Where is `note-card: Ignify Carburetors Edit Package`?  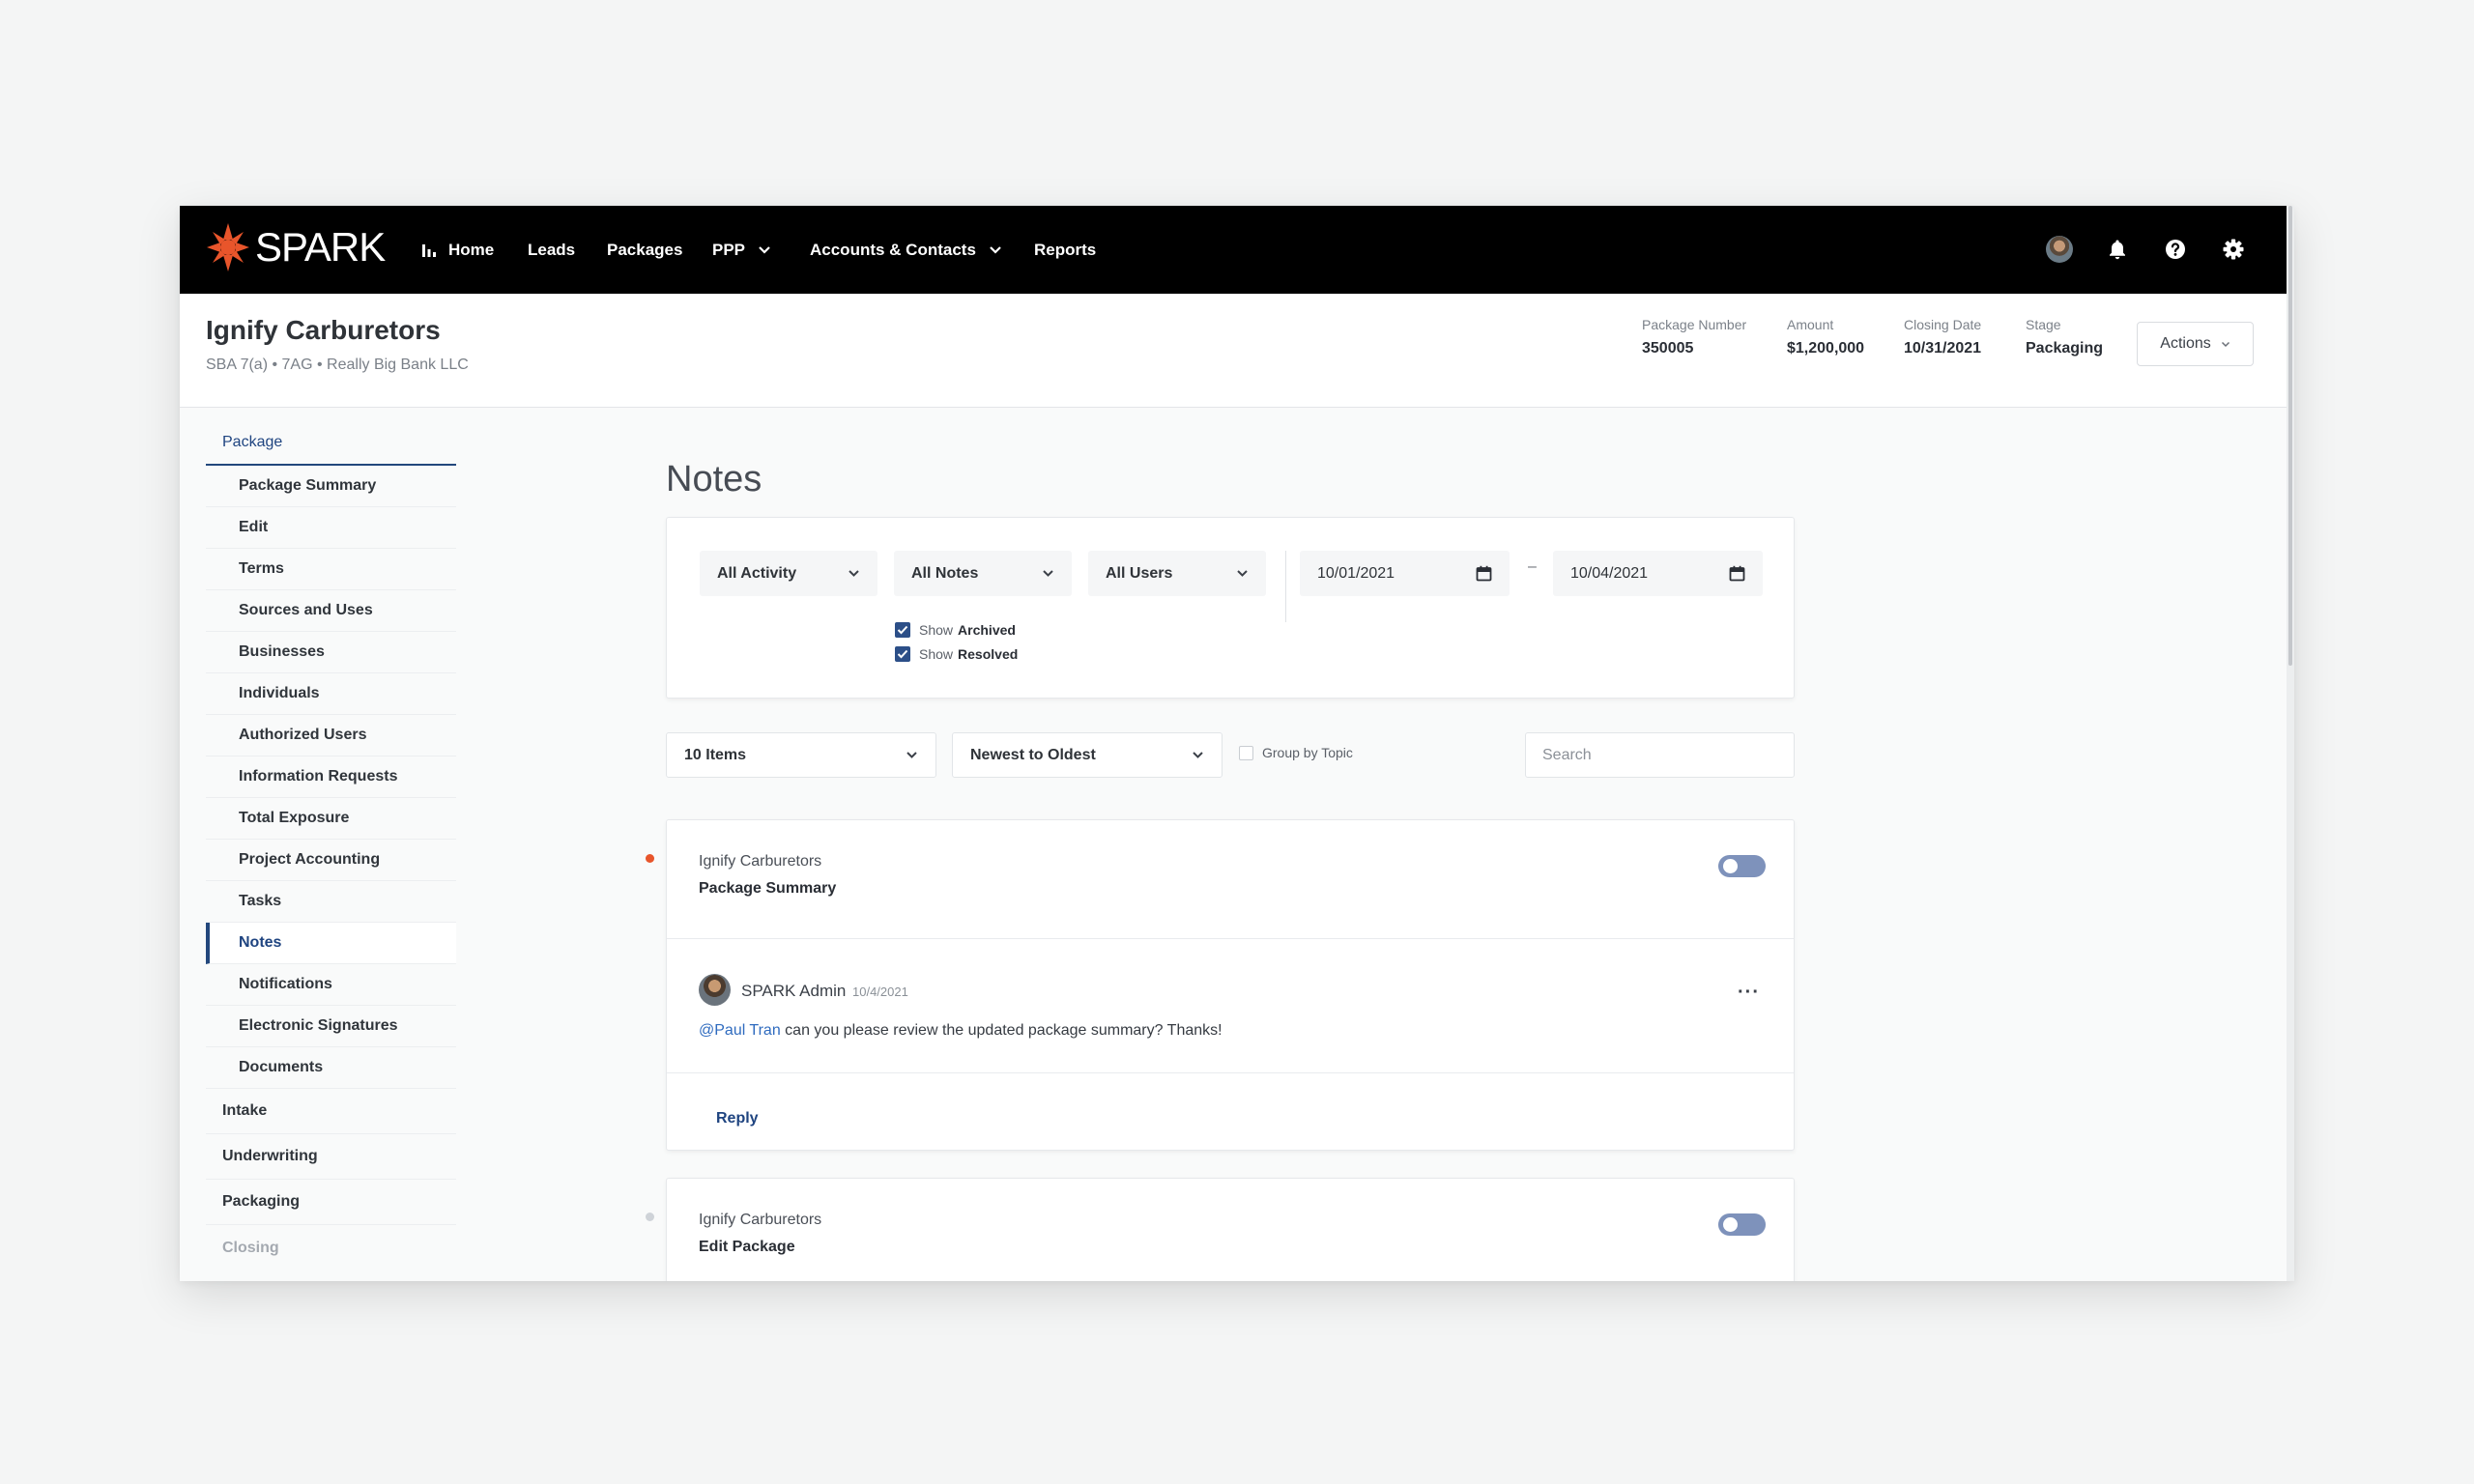
note-card: Ignify Carburetors Edit Package is located at coordinates (1231, 1230).